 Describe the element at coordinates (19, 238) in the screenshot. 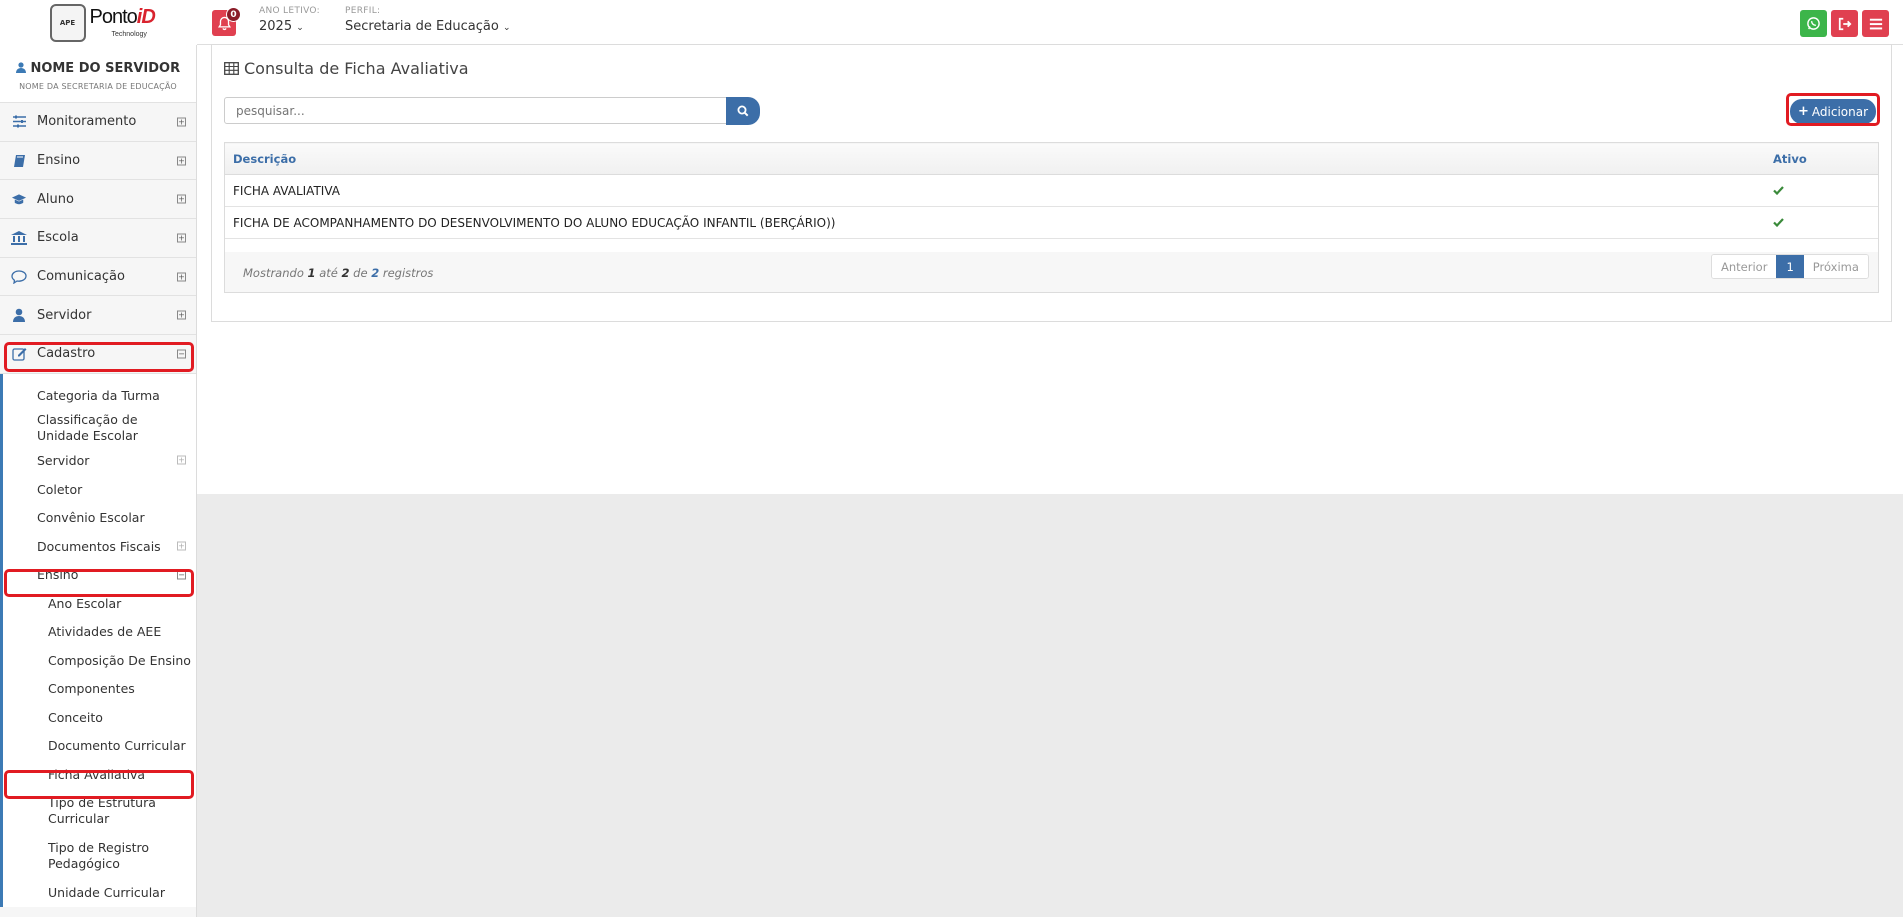

I see `bank-icon` at that location.